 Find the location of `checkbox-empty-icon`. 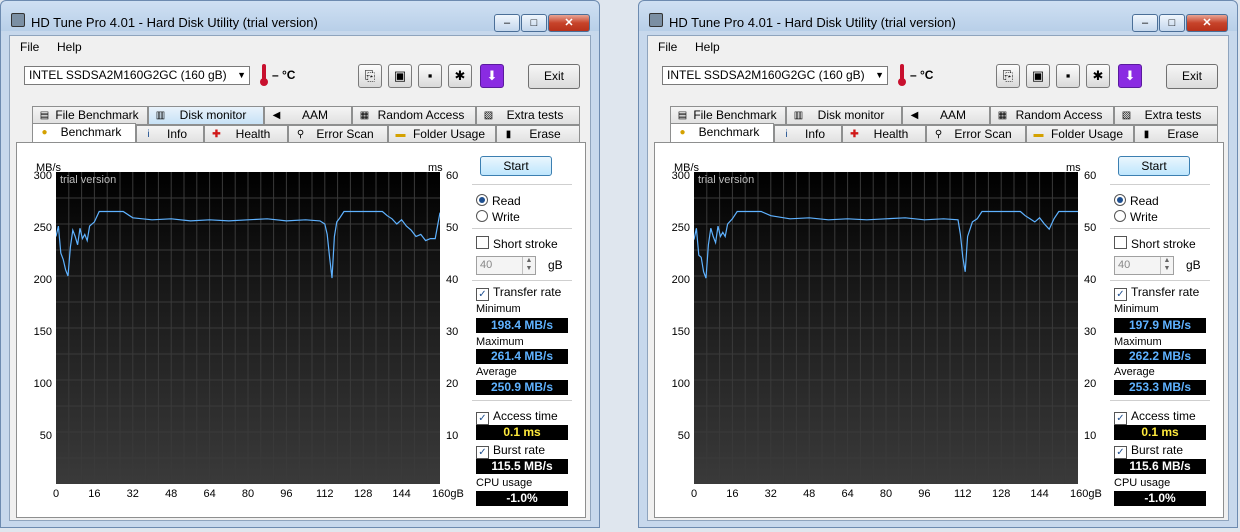

checkbox-empty-icon is located at coordinates (1120, 242).